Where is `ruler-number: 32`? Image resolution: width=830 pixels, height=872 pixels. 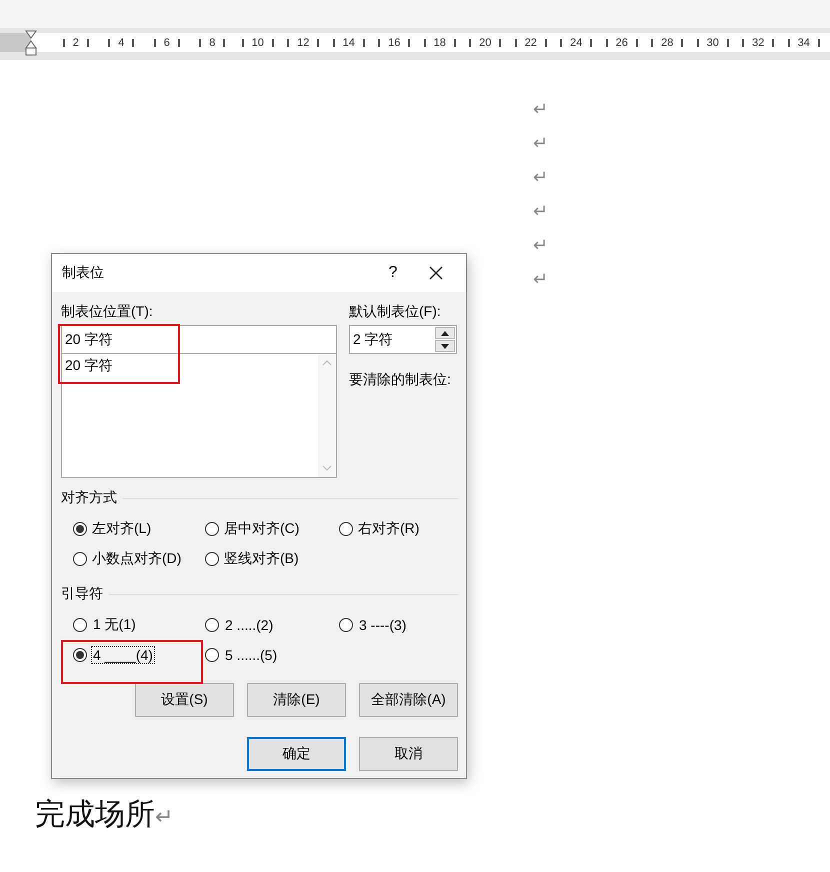 ruler-number: 32 is located at coordinates (758, 42).